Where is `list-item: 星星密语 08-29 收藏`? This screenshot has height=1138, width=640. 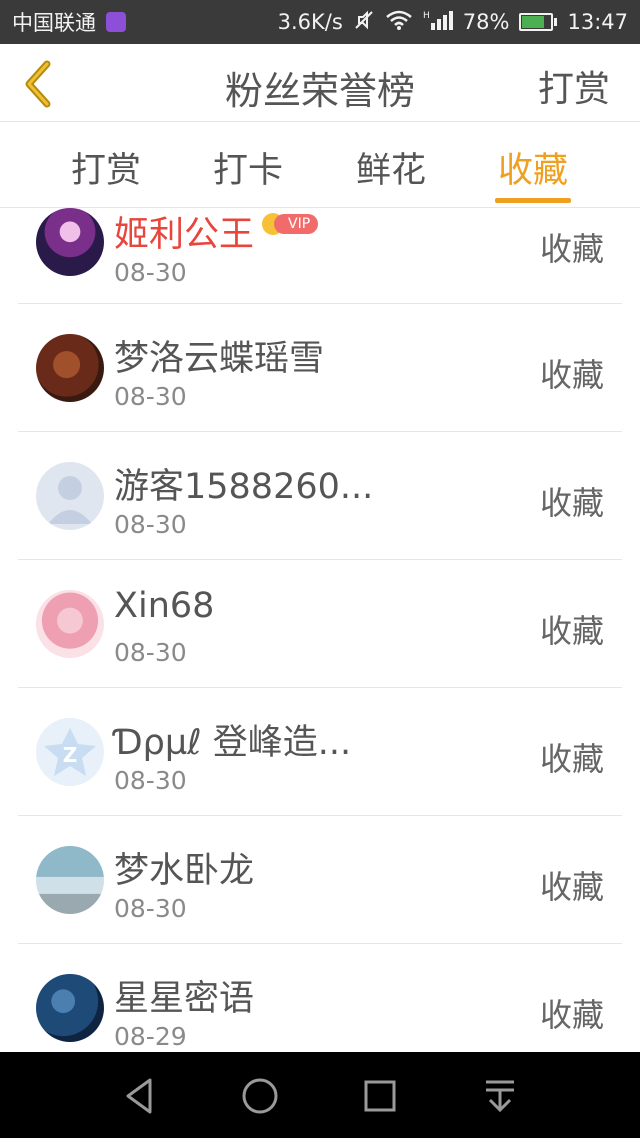
list-item: 星星密语 08-29 收藏 is located at coordinates (320, 998).